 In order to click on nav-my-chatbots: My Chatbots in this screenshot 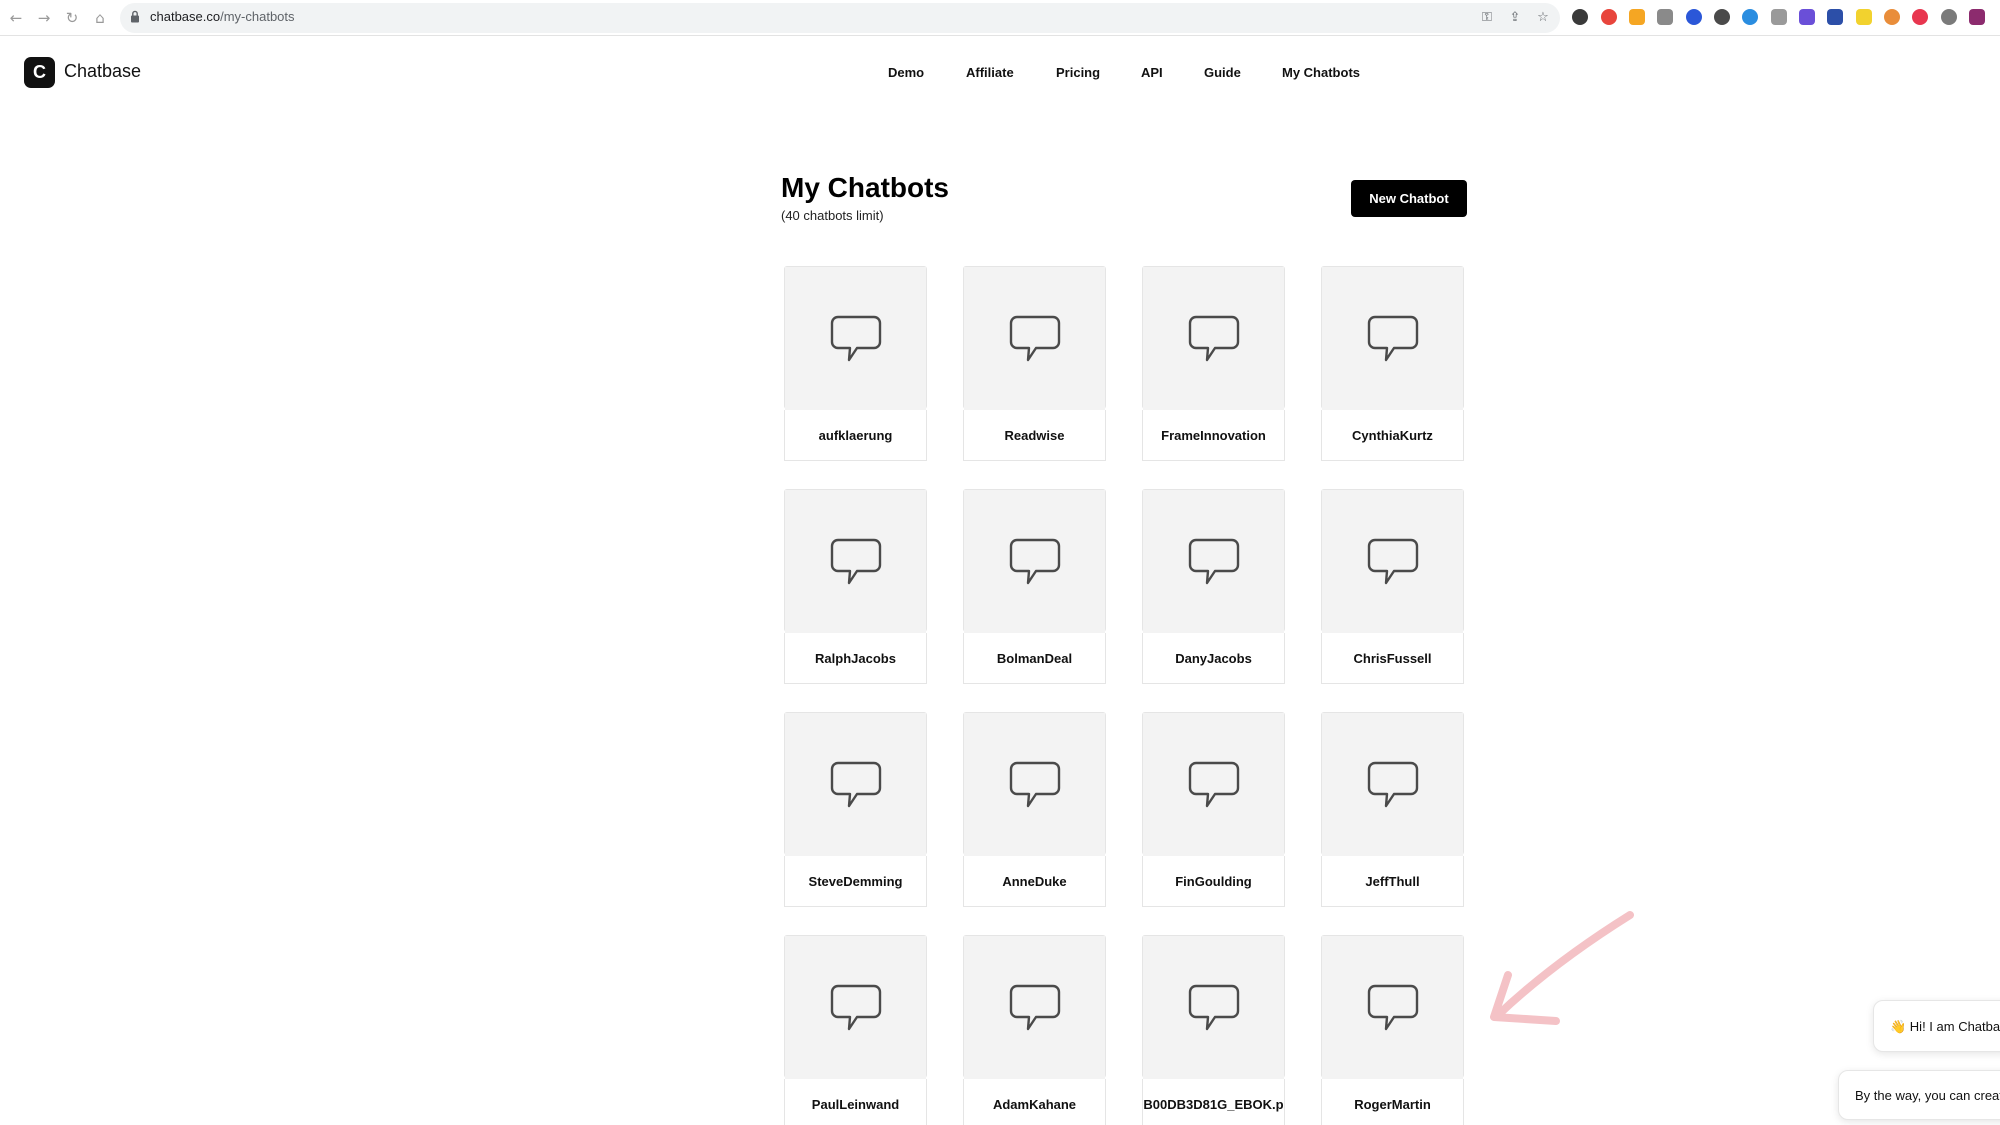, I will do `click(1321, 72)`.